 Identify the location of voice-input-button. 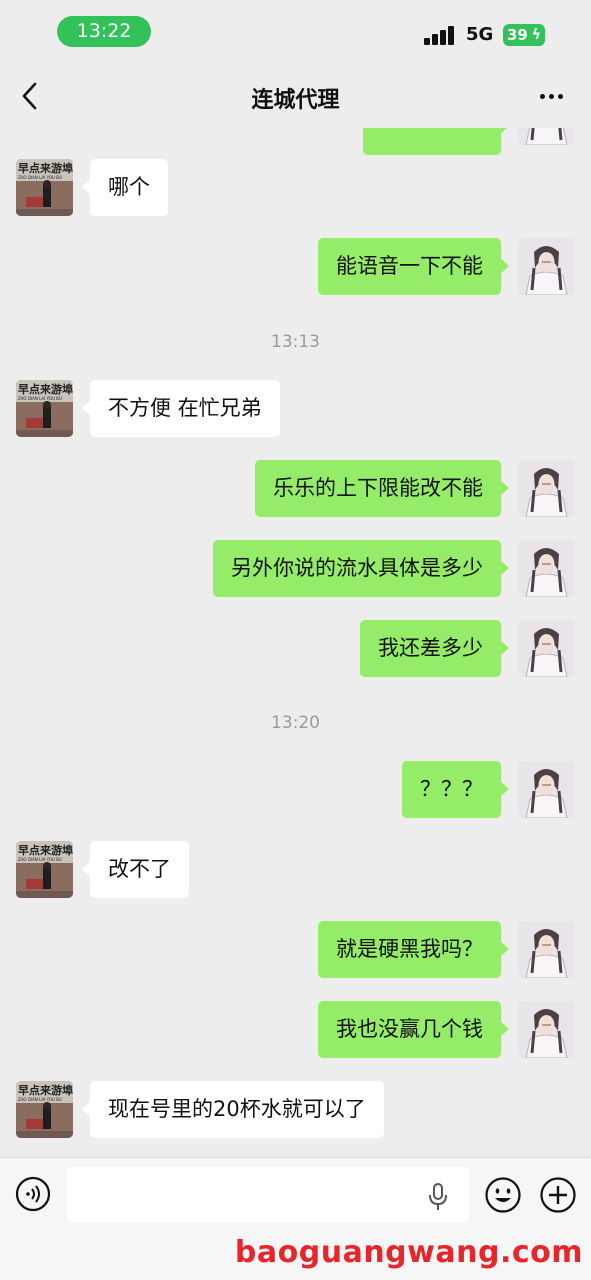
(33, 1194).